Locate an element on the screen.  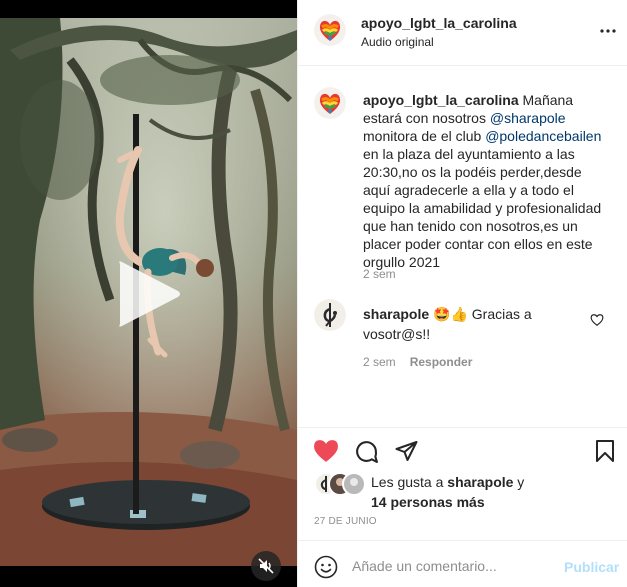
heart-filled-icon is located at coordinates (326, 451).